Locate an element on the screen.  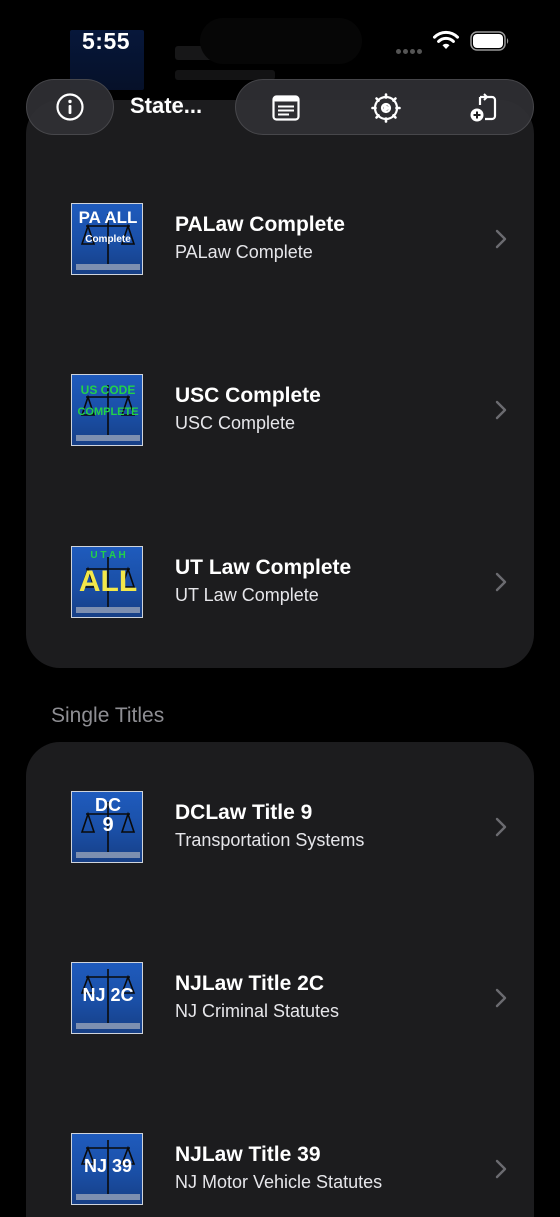
thumb-line1: PA ALL is located at coordinates (108, 217).